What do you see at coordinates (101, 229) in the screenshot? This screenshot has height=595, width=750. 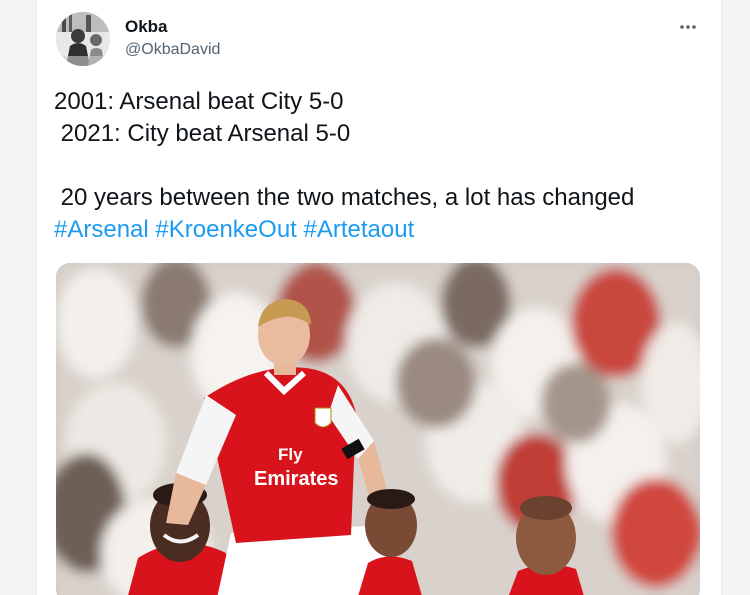 I see `hashtag-link-arsenal: #Arsenal` at bounding box center [101, 229].